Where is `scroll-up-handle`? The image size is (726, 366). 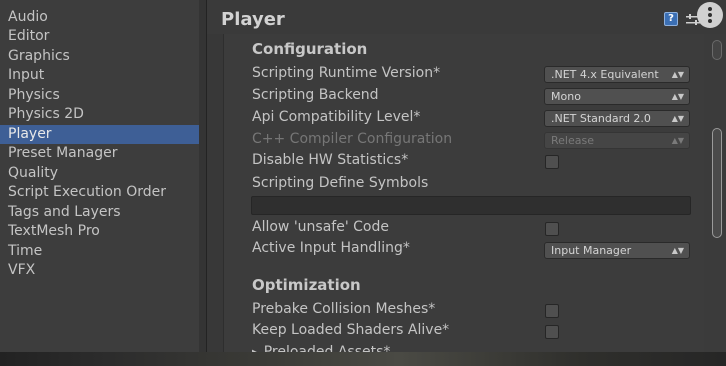 scroll-up-handle is located at coordinates (717, 50).